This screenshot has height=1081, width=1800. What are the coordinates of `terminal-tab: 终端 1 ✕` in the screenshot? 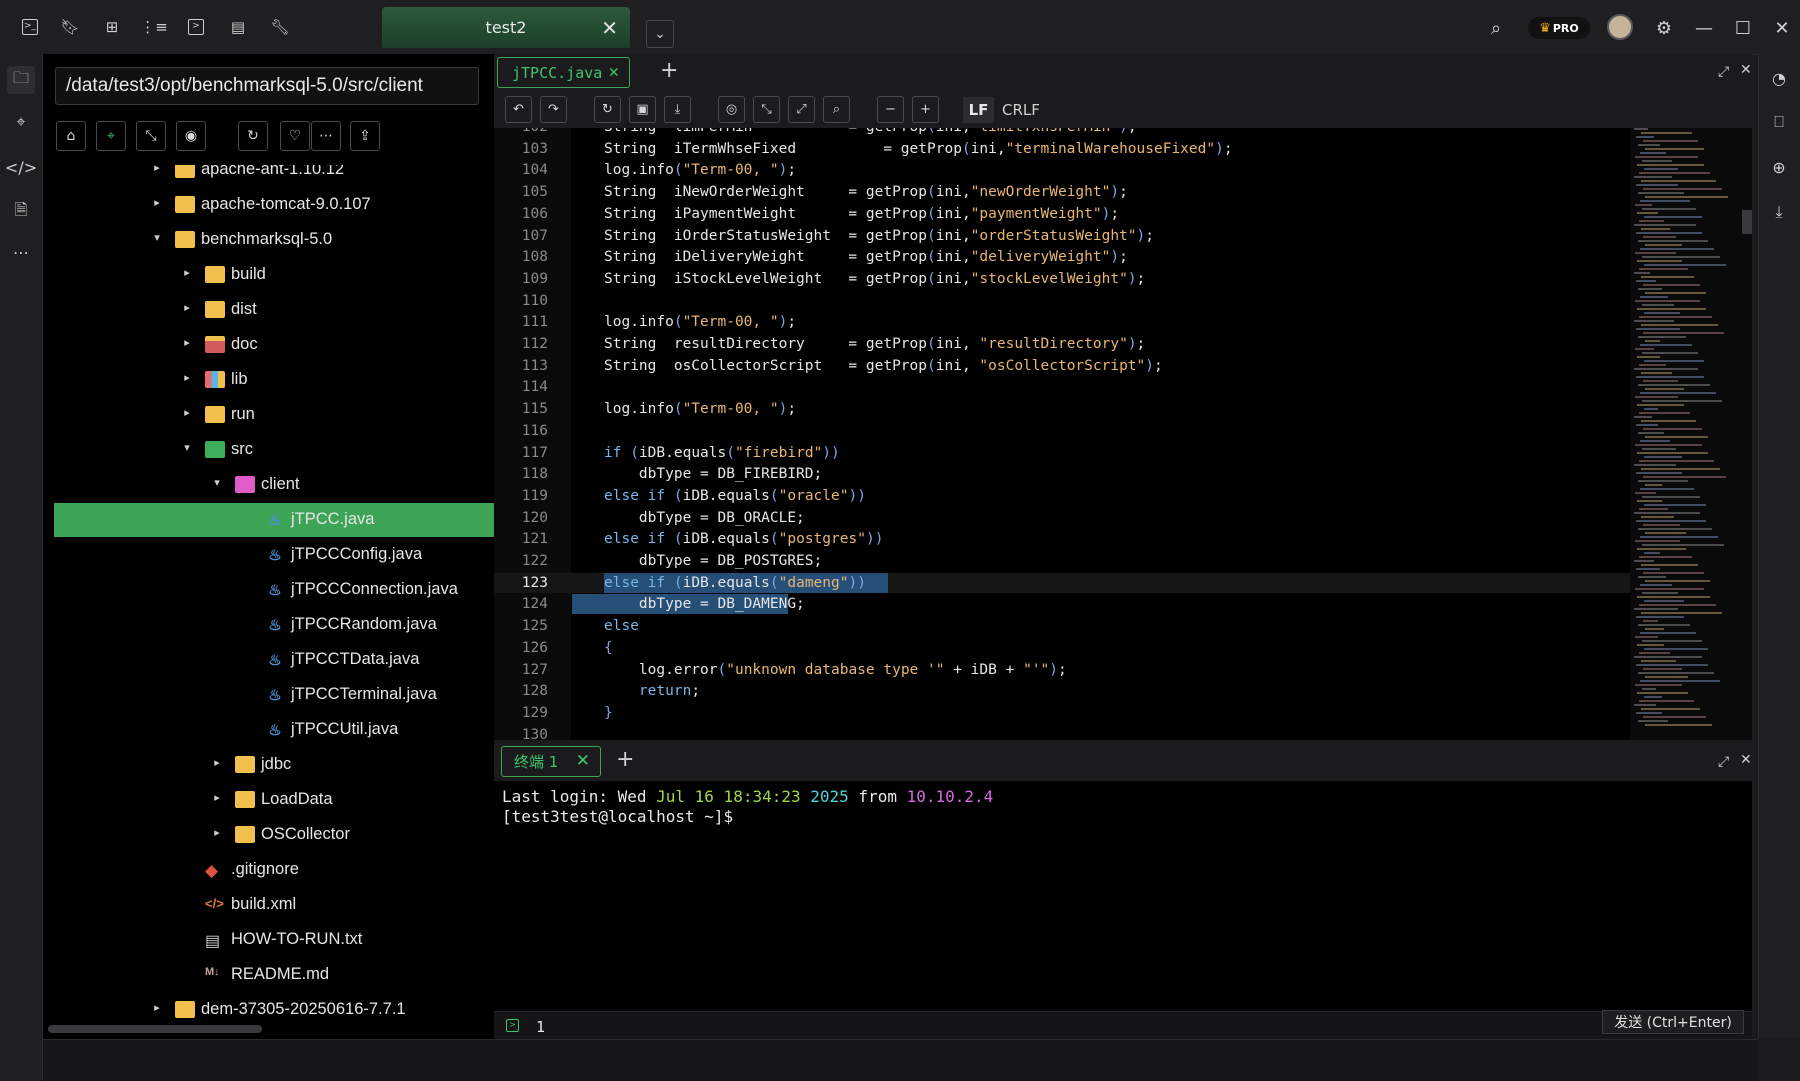 It's located at (551, 761).